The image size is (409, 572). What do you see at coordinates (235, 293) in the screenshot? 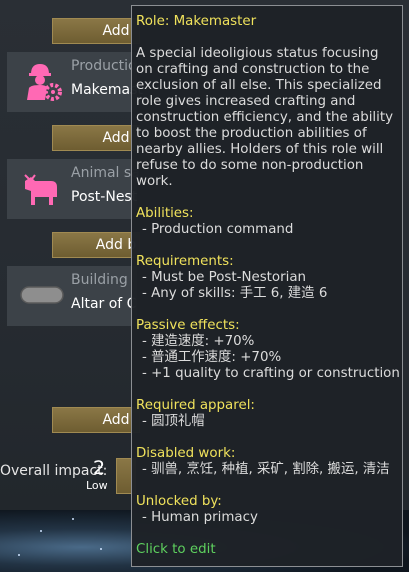
I see `requirement-item: - Any of skills: 手工 6, 建造 6` at bounding box center [235, 293].